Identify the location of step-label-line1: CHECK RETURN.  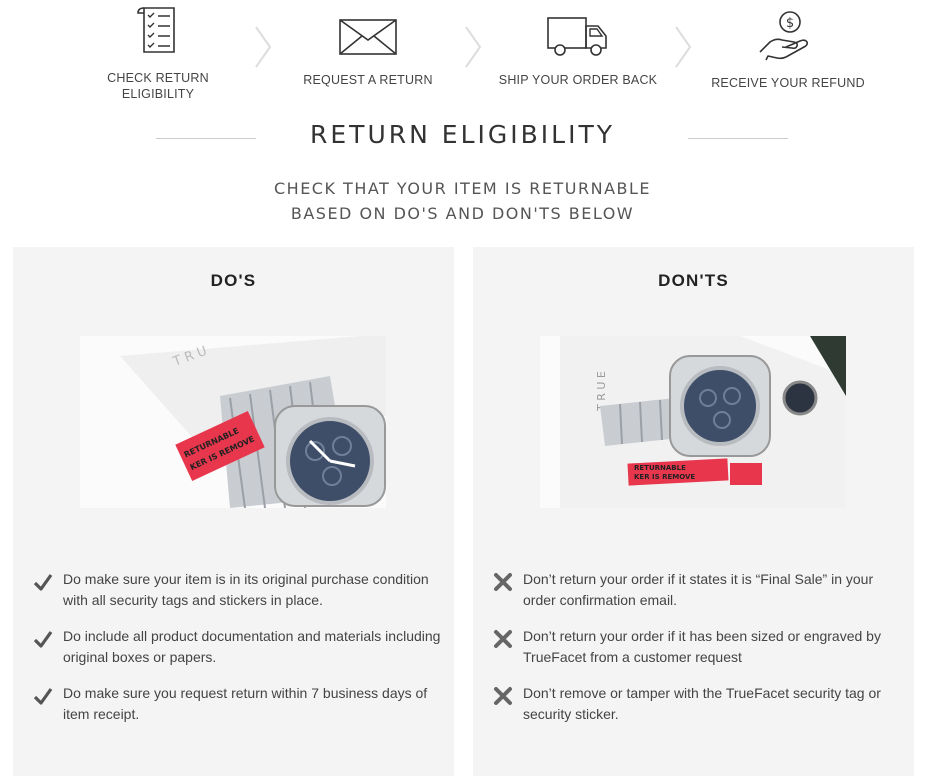
(158, 78).